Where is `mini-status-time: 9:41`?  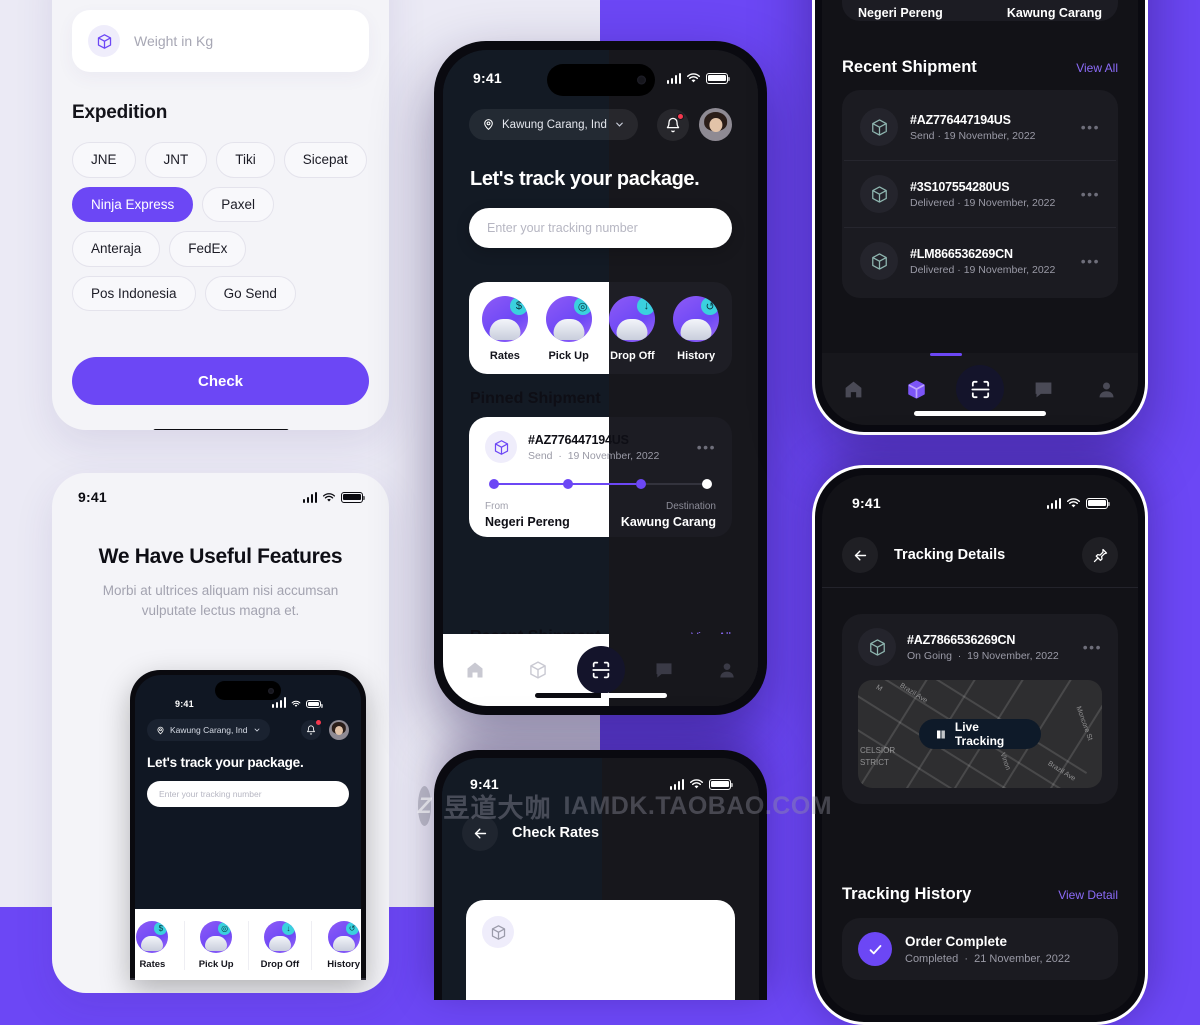 mini-status-time: 9:41 is located at coordinates (184, 704).